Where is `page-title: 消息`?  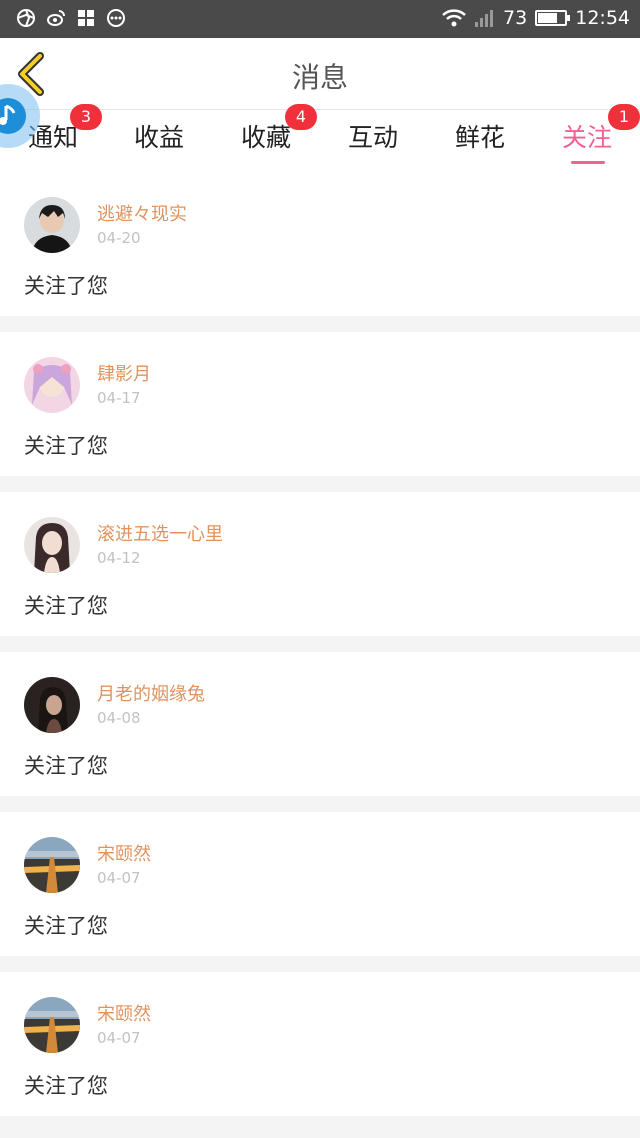 page-title: 消息 is located at coordinates (319, 77).